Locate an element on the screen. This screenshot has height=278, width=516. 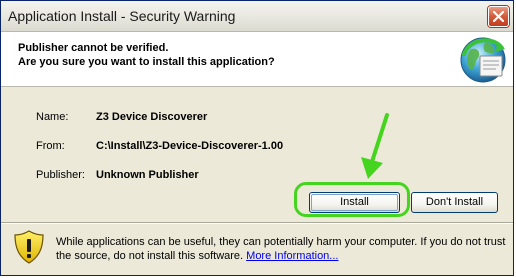
install-button: Install is located at coordinates (354, 202).